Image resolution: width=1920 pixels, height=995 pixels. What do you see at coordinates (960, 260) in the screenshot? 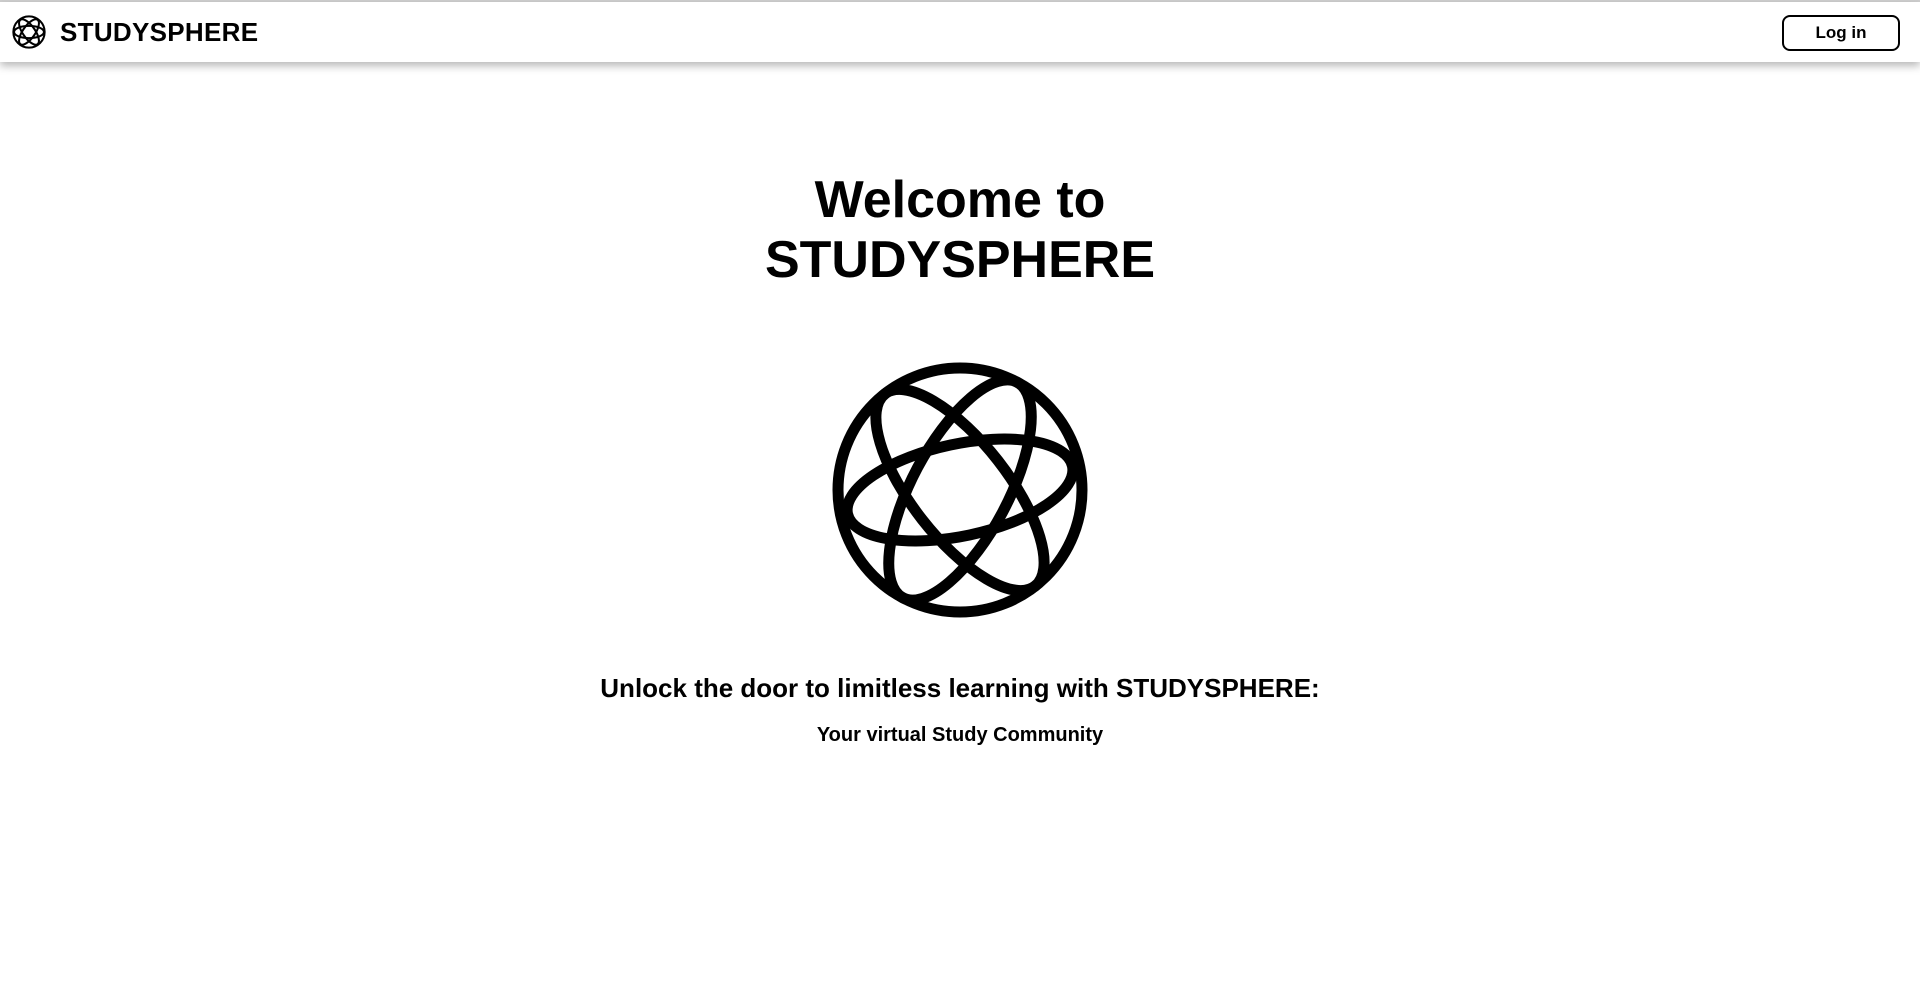
I see `title-line-2: STUDYSPHERE` at bounding box center [960, 260].